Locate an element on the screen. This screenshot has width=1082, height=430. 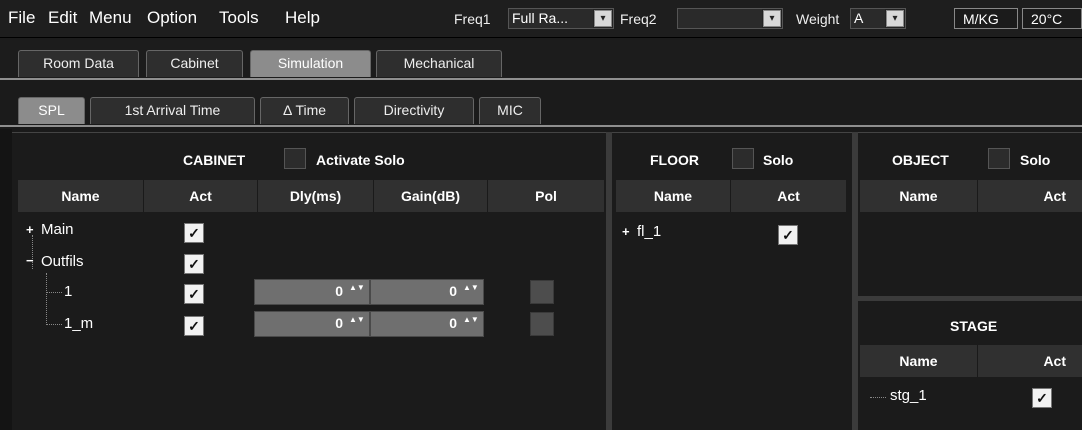
tab-directivity: Directivity is located at coordinates (414, 110).